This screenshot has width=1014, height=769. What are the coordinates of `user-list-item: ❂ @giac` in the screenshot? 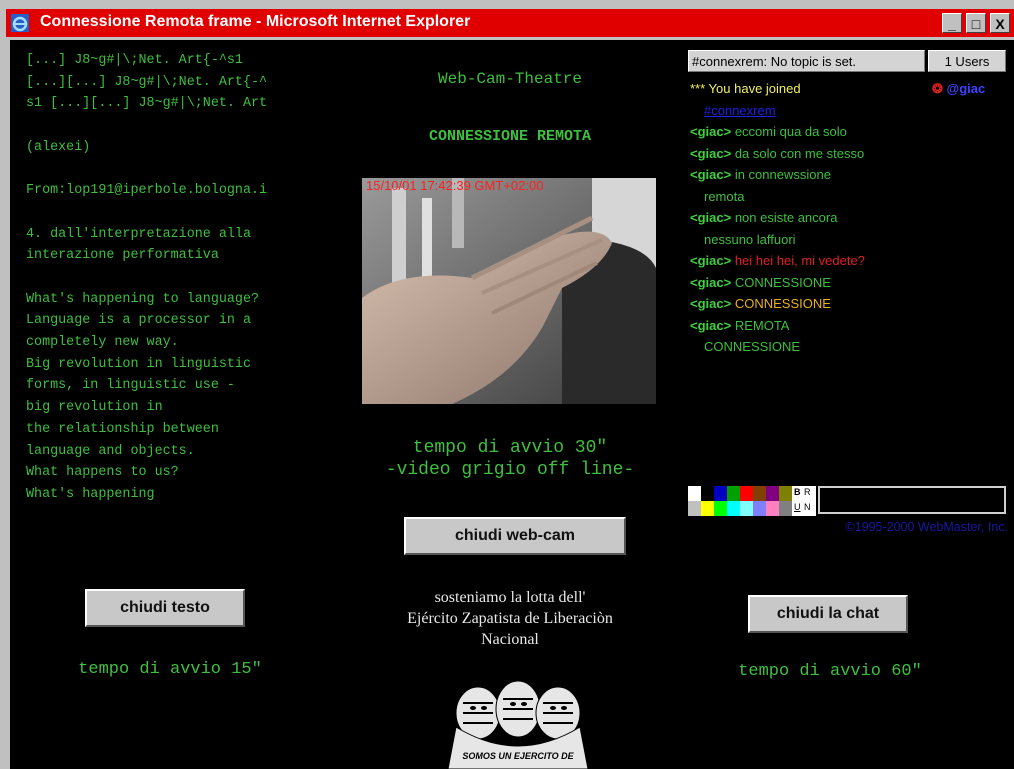 It's located at (958, 89).